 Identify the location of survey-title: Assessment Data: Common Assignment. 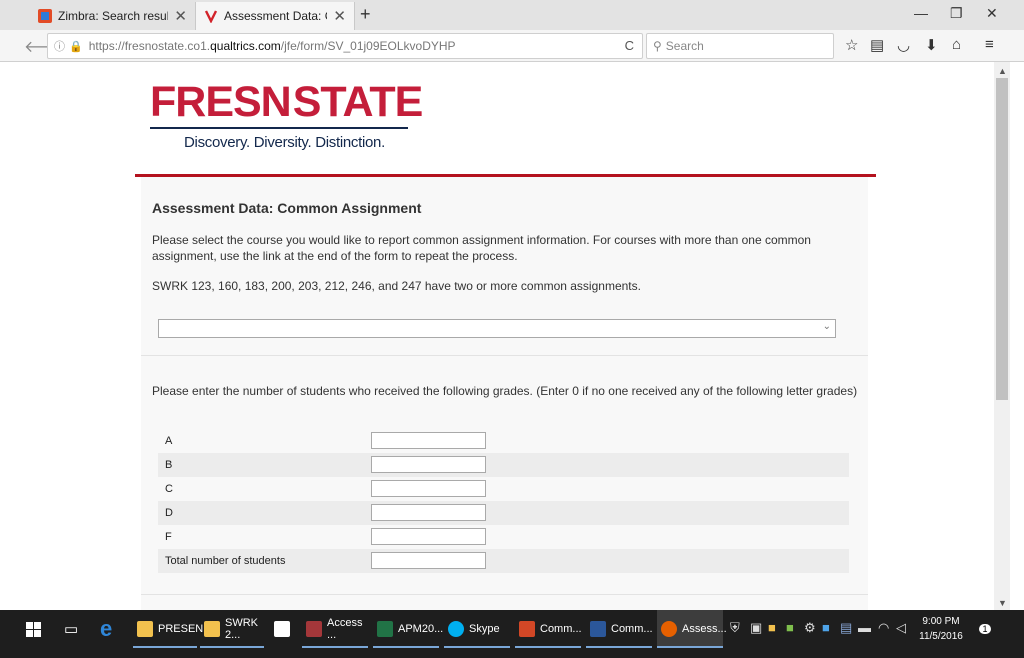
(287, 208).